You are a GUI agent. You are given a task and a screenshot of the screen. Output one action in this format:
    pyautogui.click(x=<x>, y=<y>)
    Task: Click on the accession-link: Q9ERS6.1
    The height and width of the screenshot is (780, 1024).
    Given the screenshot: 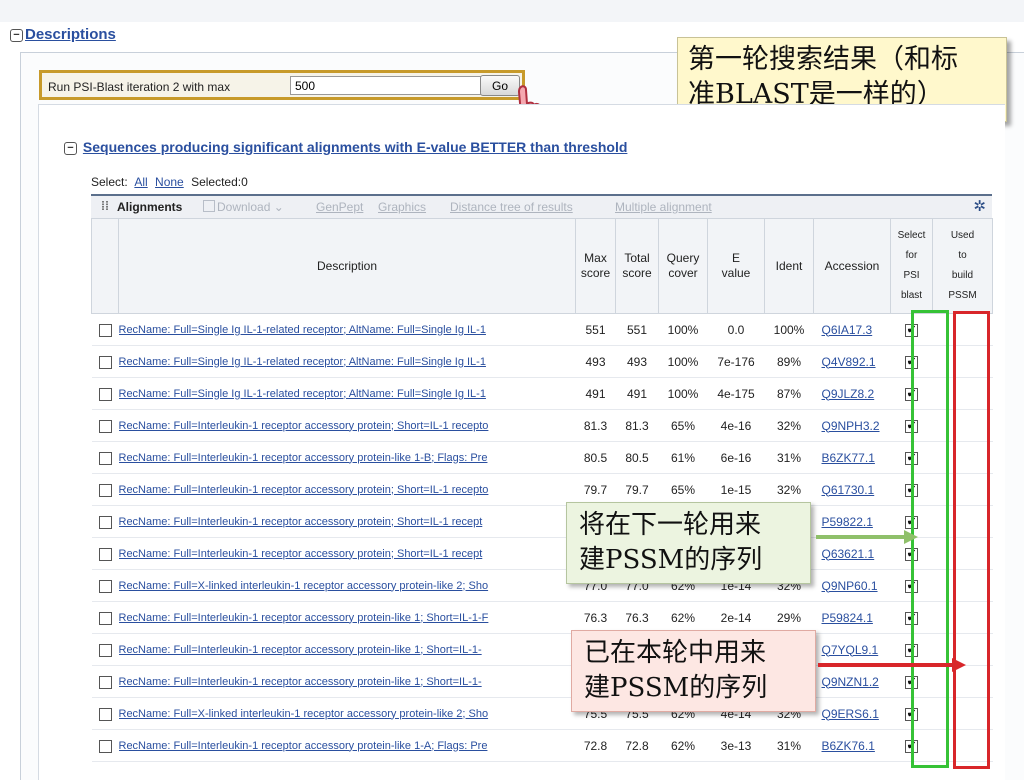 What is the action you would take?
    pyautogui.click(x=852, y=713)
    